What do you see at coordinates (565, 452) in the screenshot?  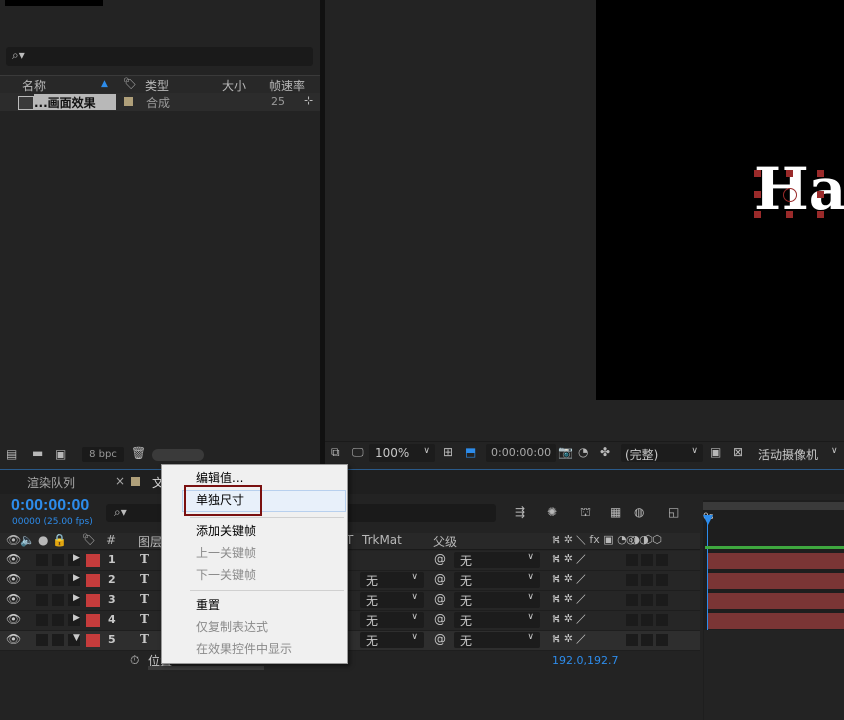 I see `snapshot-icon: 📷` at bounding box center [565, 452].